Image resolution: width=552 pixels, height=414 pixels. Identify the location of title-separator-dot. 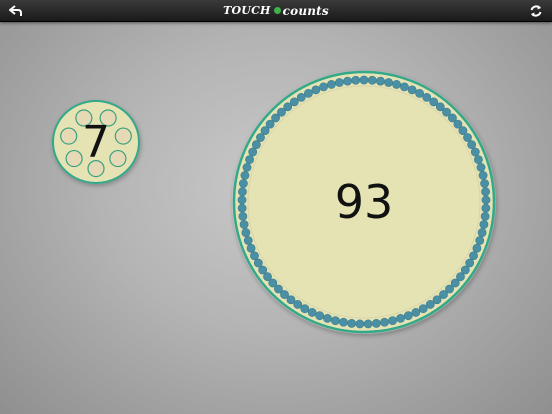
(277, 10).